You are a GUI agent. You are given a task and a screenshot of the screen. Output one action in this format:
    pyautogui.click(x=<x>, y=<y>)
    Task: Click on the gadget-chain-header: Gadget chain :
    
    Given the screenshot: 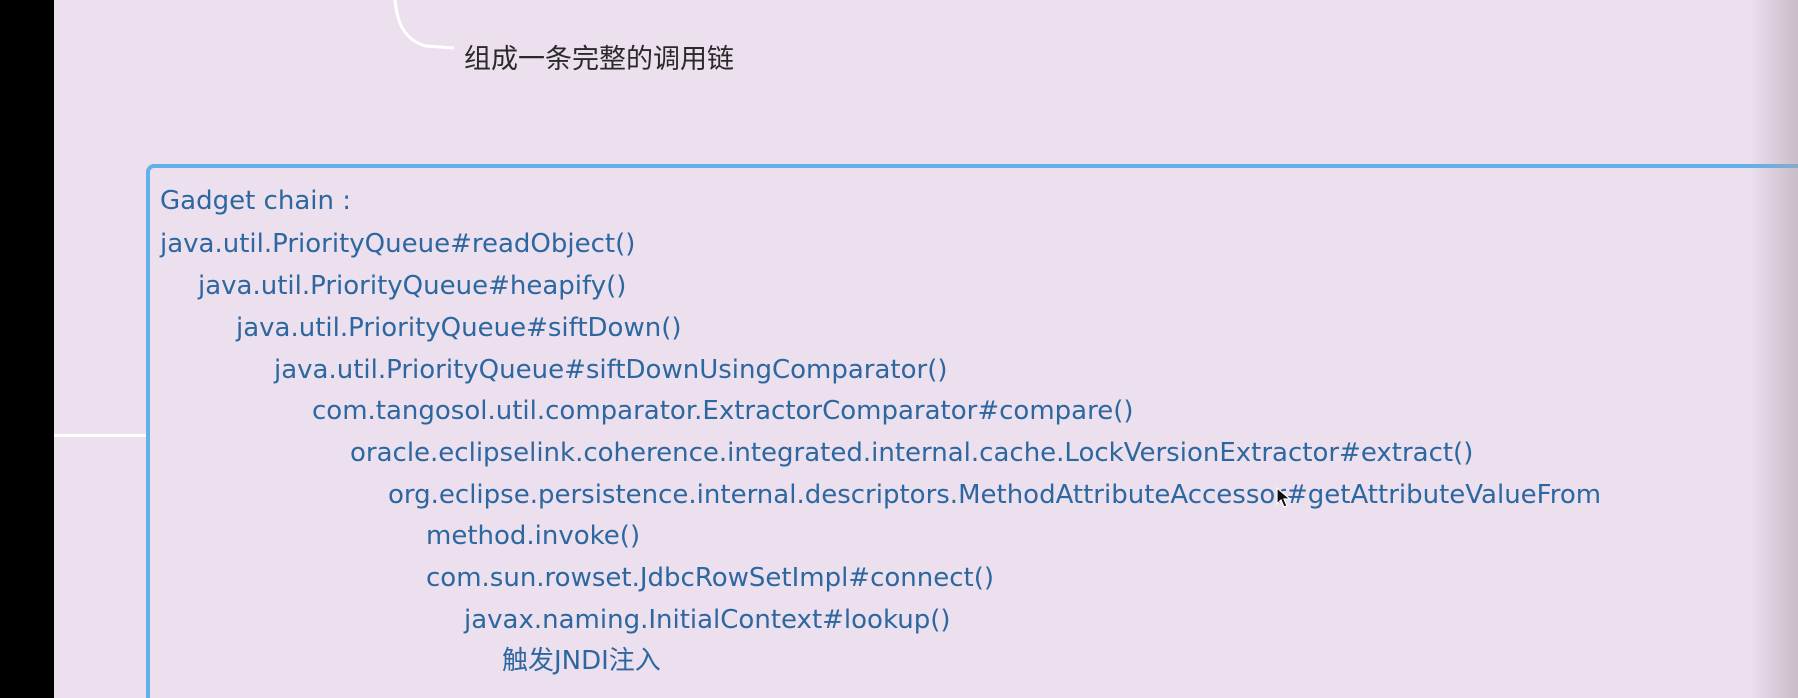 What is the action you would take?
    pyautogui.click(x=255, y=201)
    